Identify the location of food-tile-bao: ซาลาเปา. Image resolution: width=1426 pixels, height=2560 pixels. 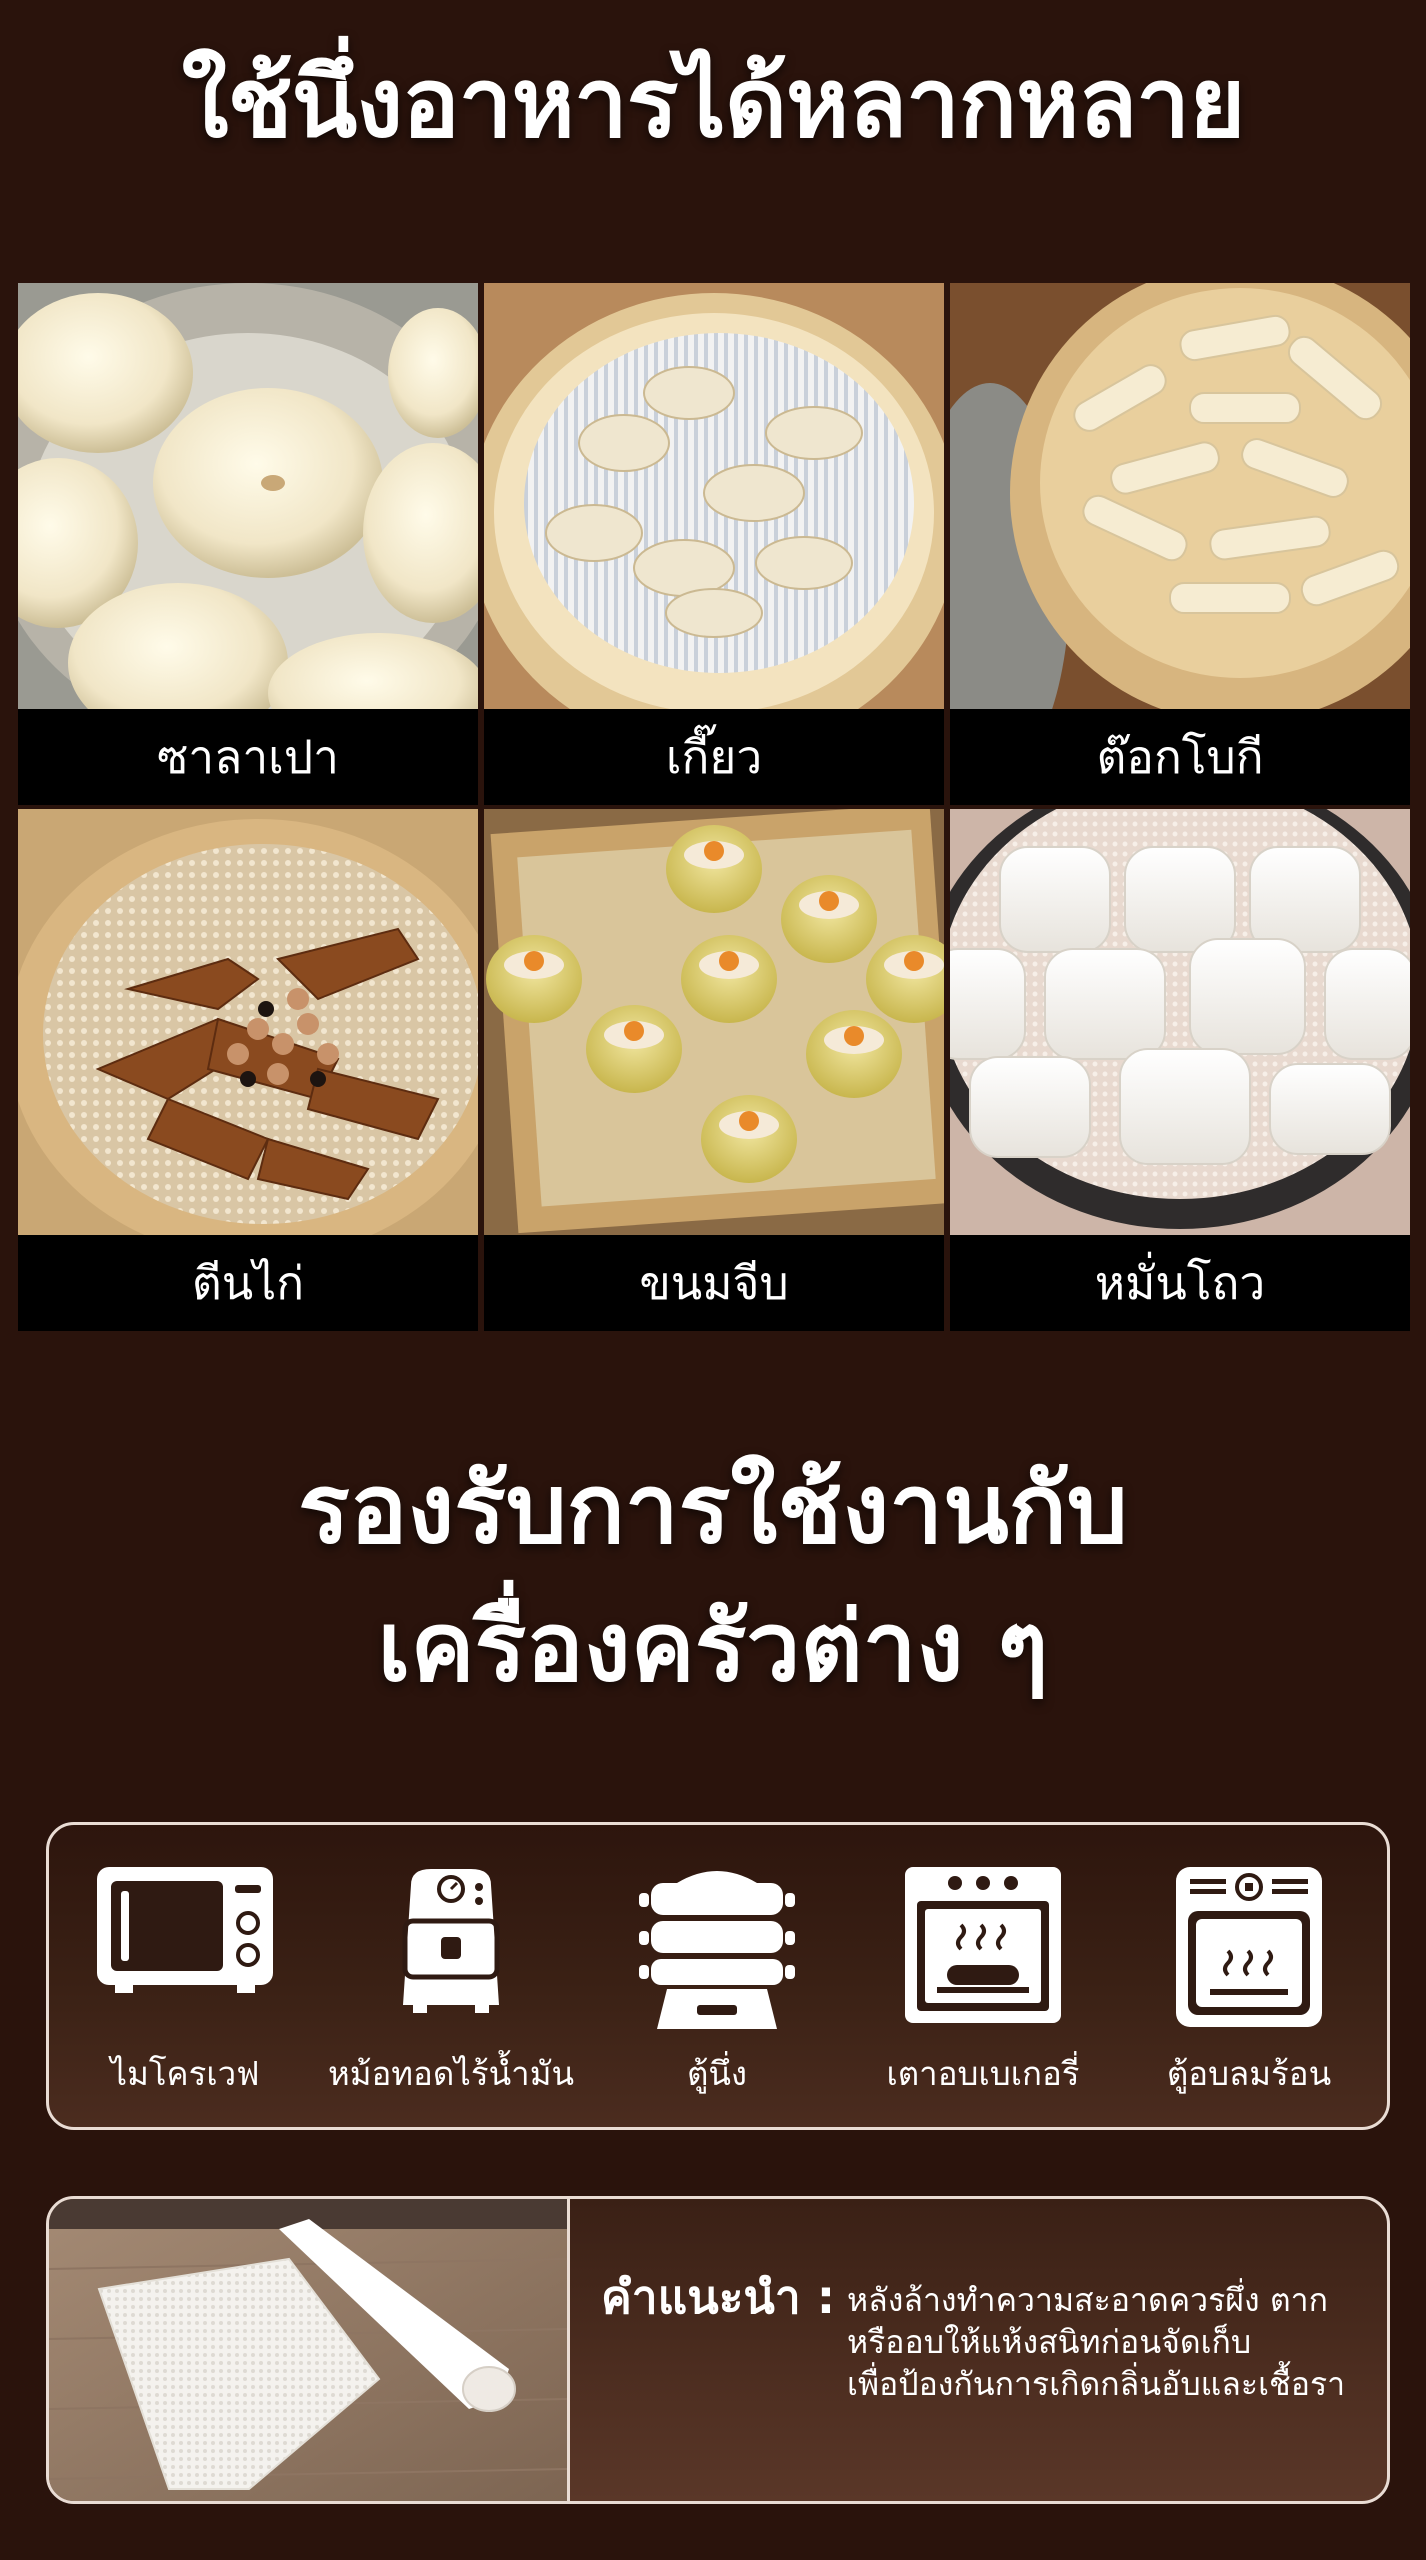
(248, 544).